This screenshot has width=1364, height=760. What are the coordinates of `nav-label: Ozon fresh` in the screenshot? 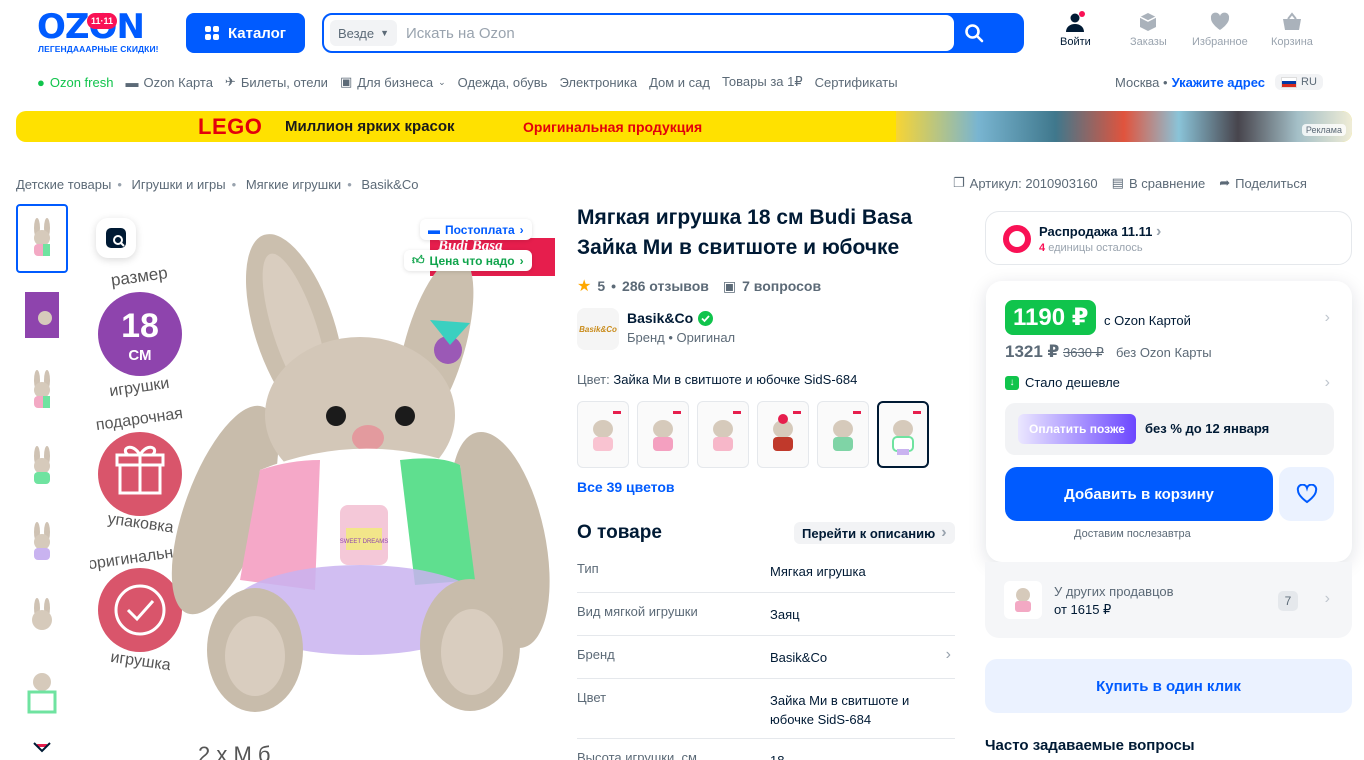 It's located at (81, 82).